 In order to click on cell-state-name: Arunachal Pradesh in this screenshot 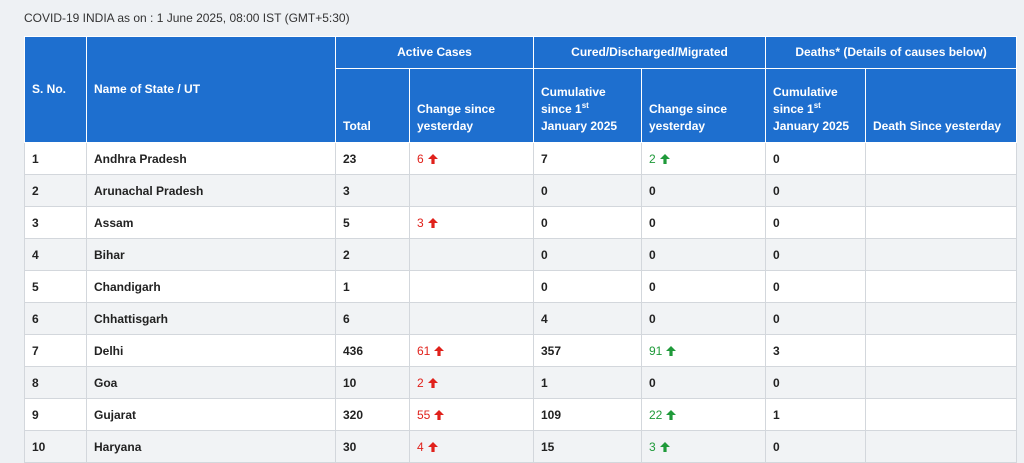, I will do `click(211, 190)`.